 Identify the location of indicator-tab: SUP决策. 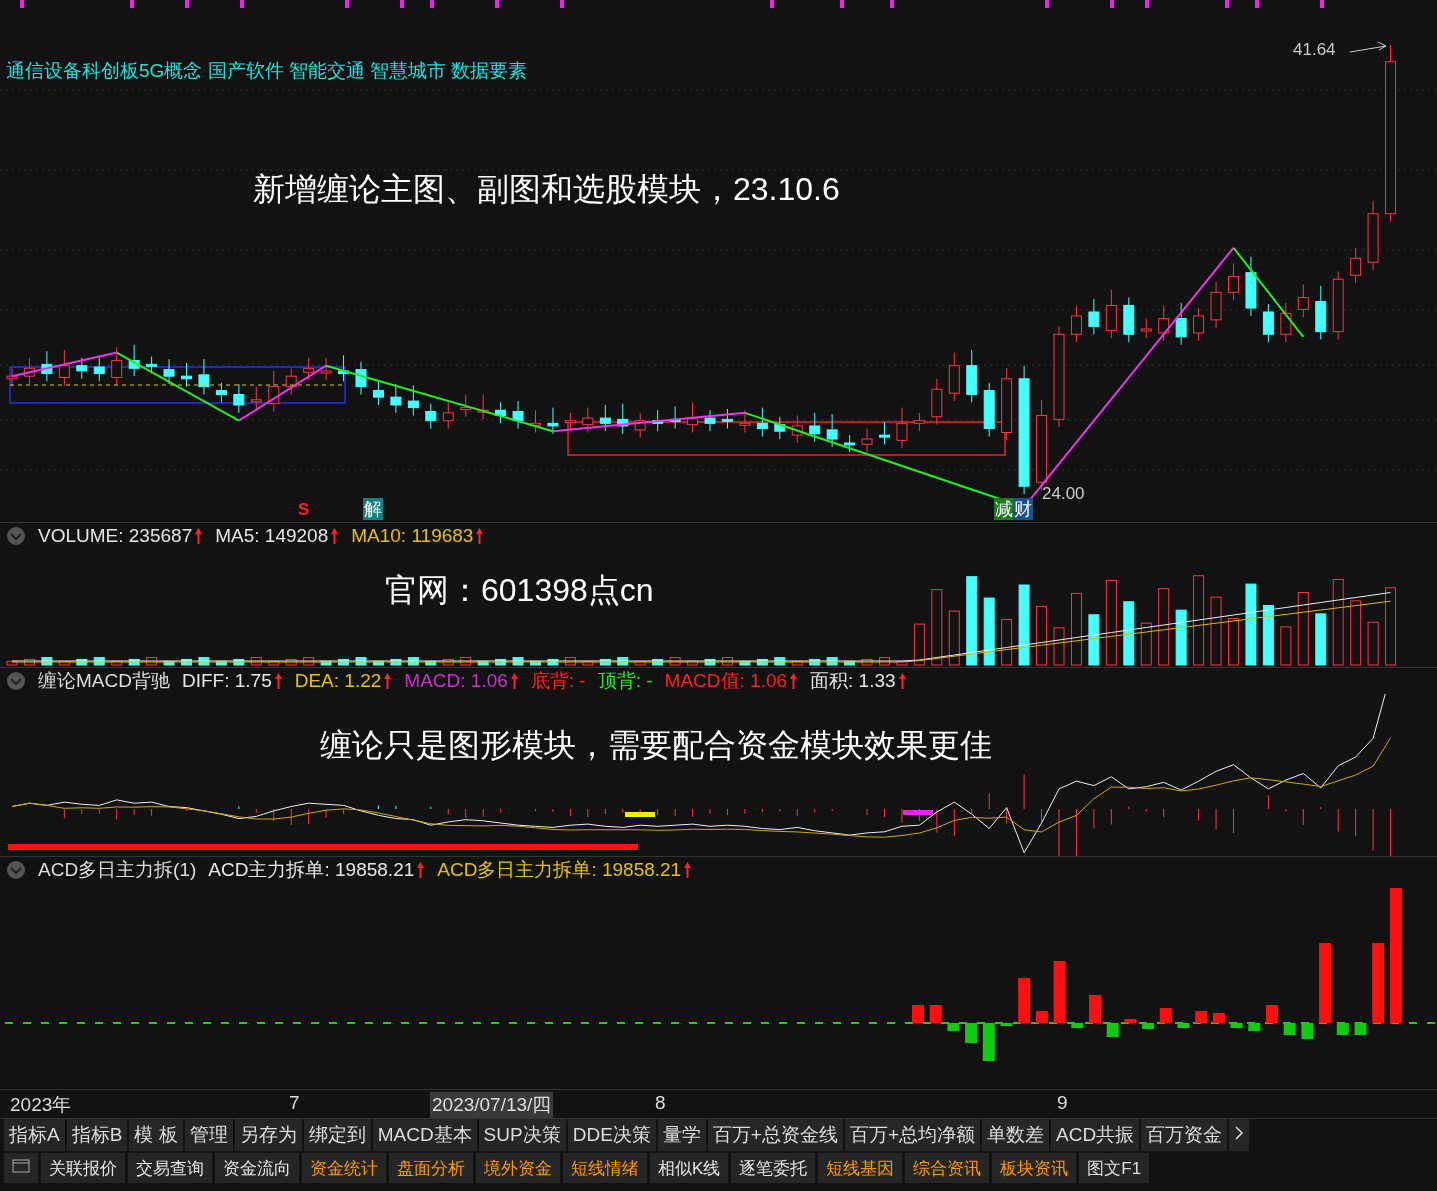
(522, 1135).